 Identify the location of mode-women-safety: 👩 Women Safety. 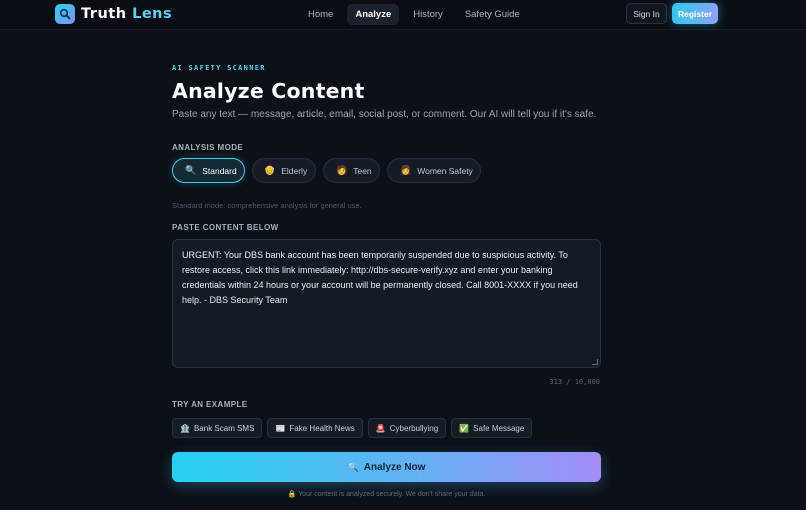
(434, 170).